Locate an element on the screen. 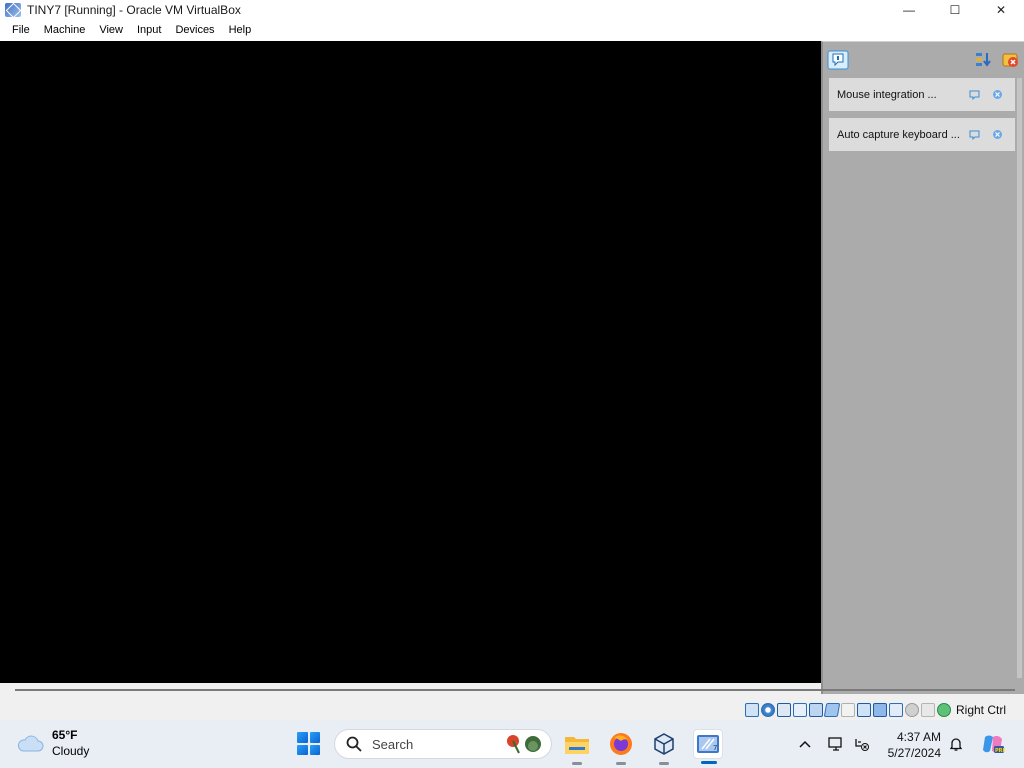  menu-devices: Devices is located at coordinates (194, 30).